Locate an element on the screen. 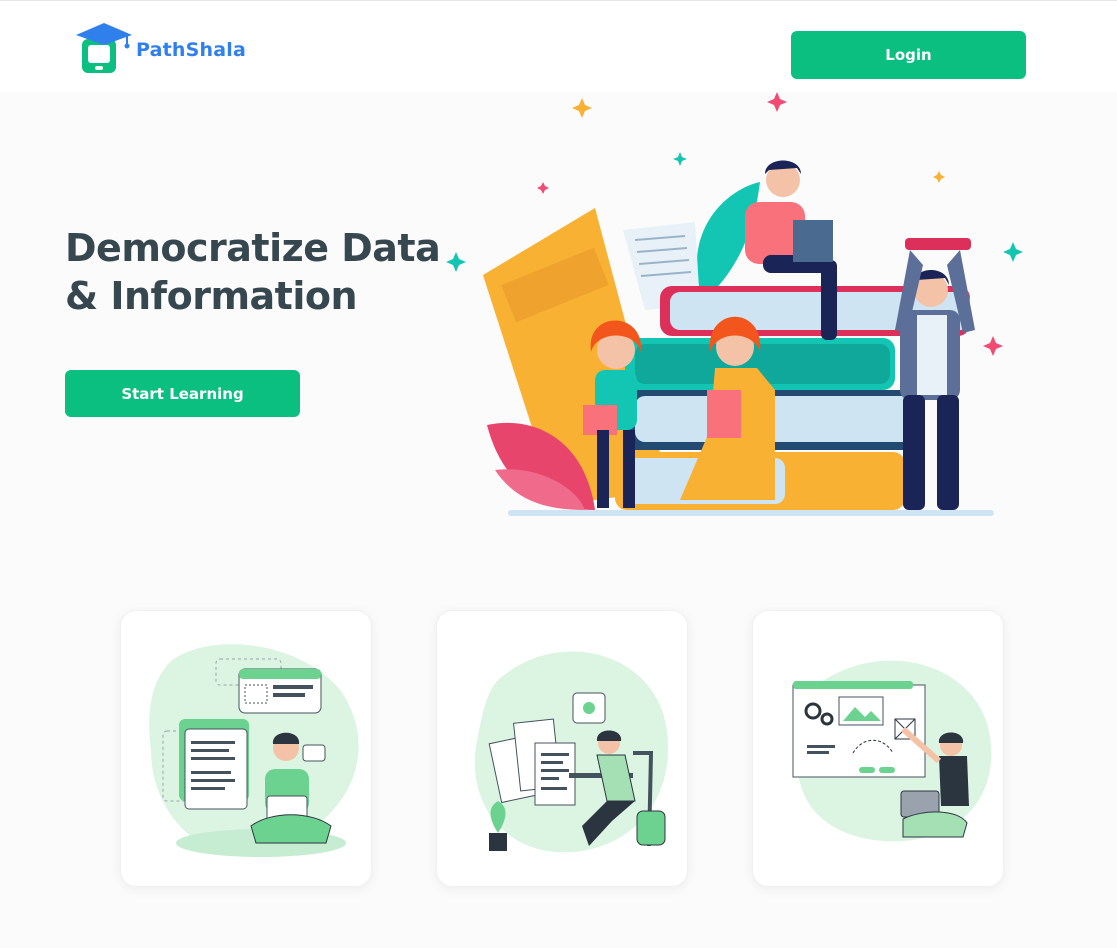 The width and height of the screenshot is (1117, 948). graduation-cap-monitor-icon is located at coordinates (104, 48).